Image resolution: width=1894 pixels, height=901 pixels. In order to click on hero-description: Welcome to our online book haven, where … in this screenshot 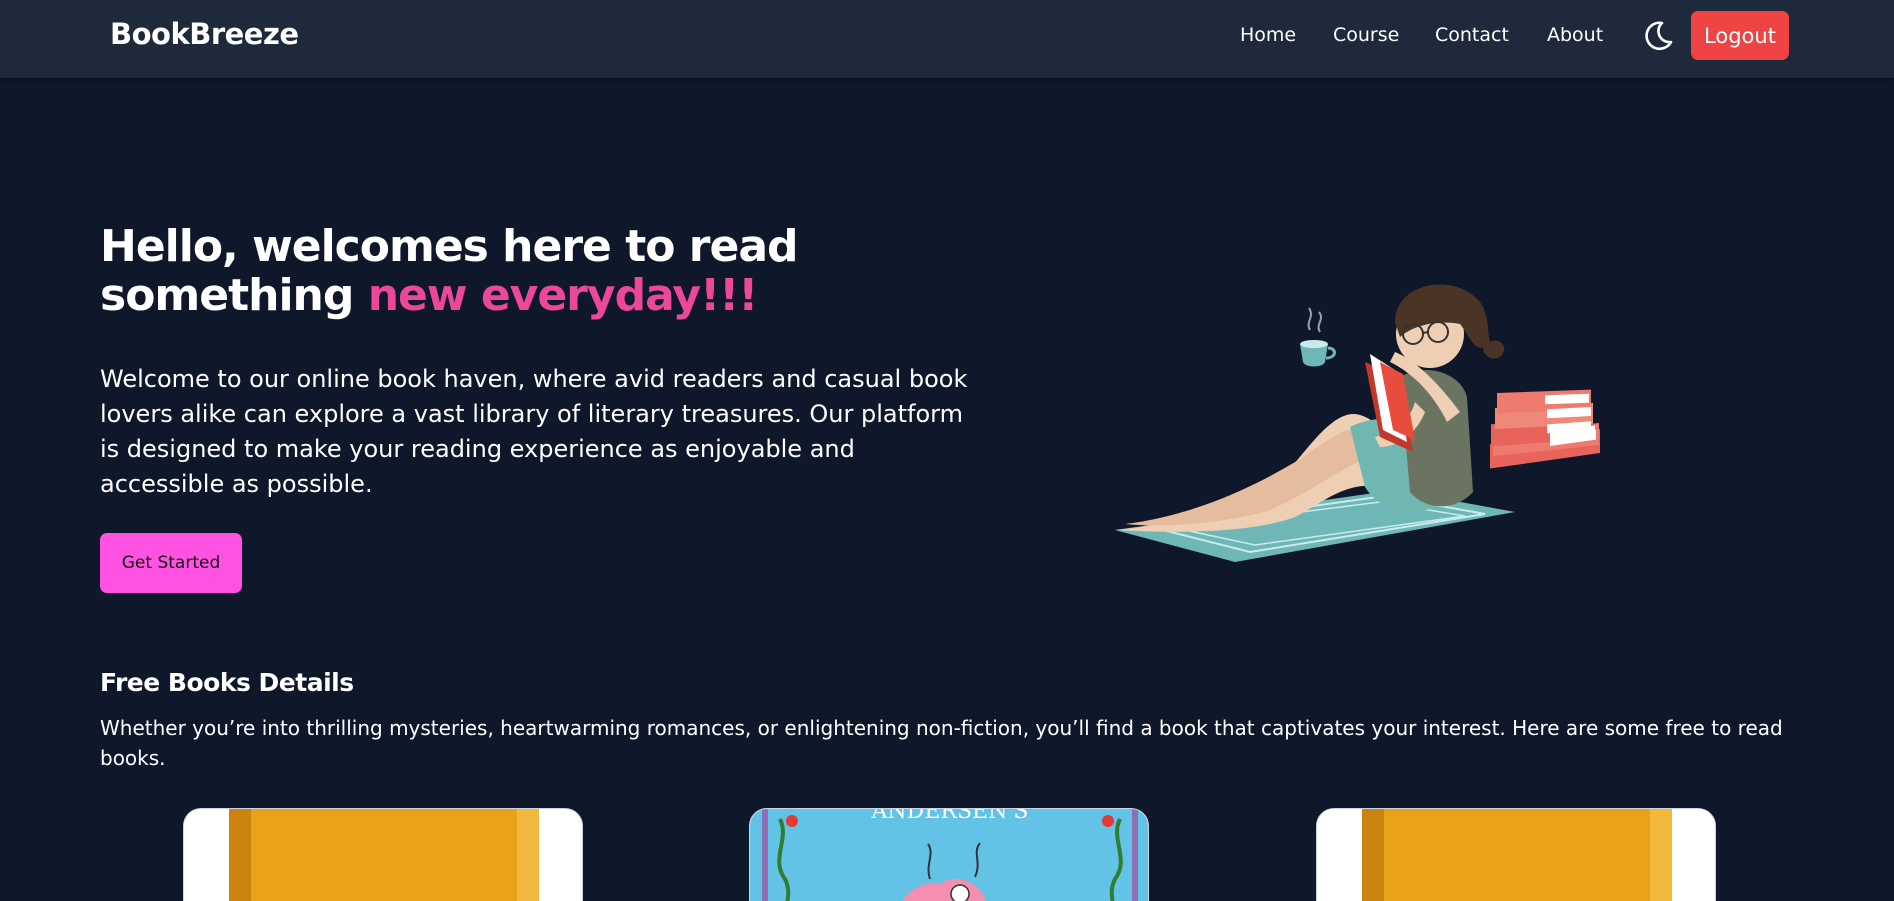, I will do `click(534, 431)`.